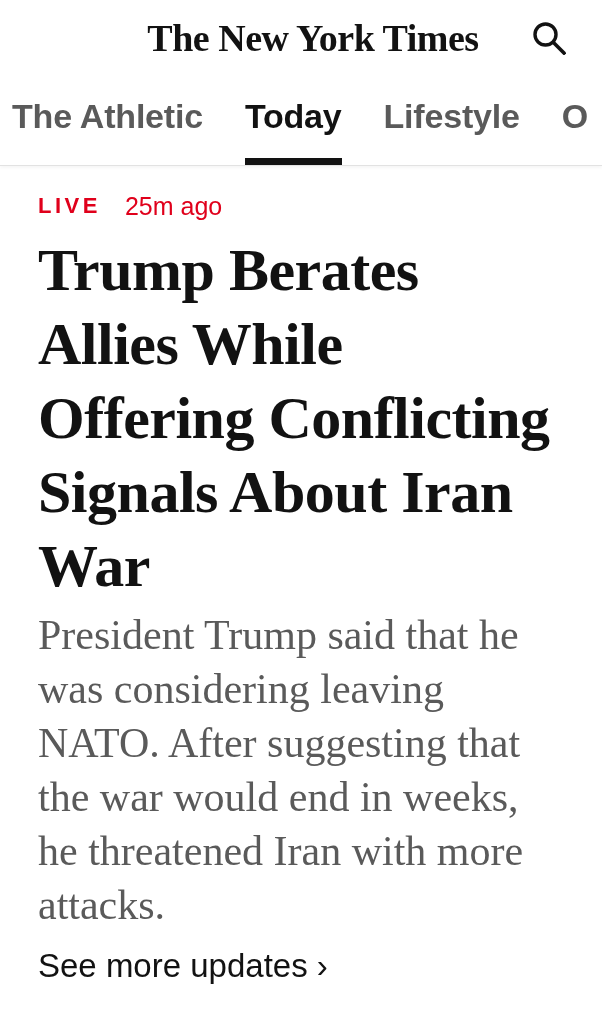  What do you see at coordinates (313, 38) in the screenshot?
I see `site-logo: The New York Times` at bounding box center [313, 38].